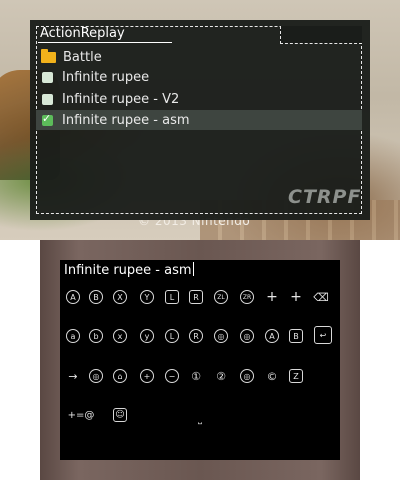  What do you see at coordinates (199, 77) in the screenshot?
I see `menu-item-infinite-rupee: Infinite rupee` at bounding box center [199, 77].